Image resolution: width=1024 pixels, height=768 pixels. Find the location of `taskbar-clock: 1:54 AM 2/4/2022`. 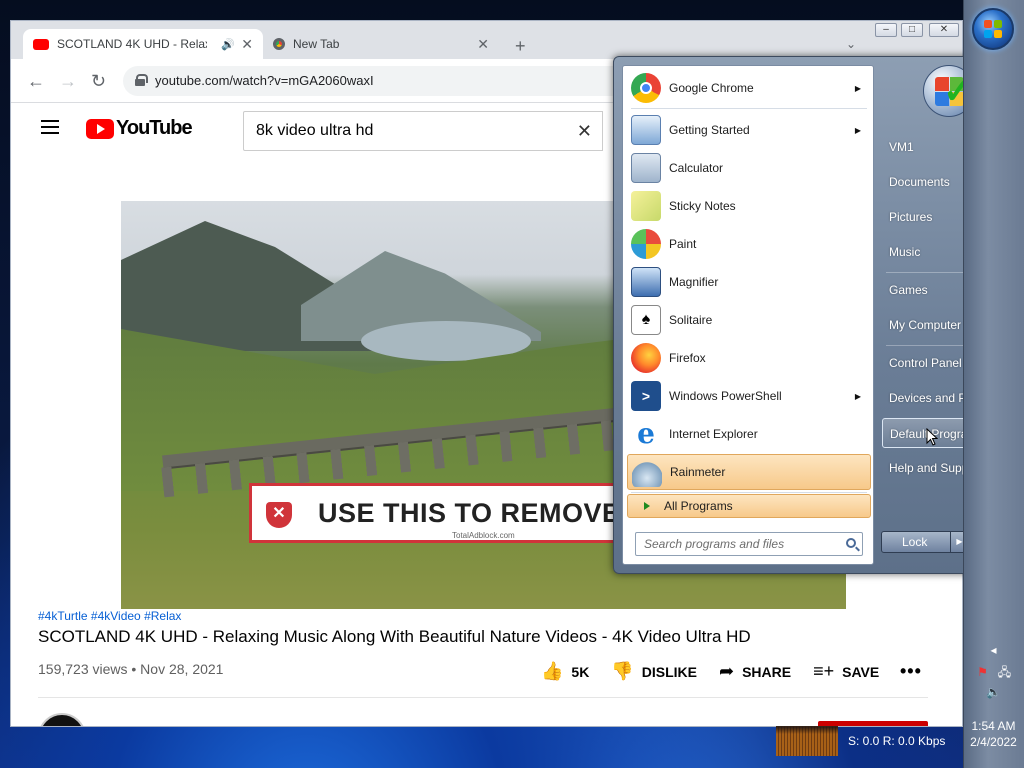

taskbar-clock: 1:54 AM 2/4/2022 is located at coordinates (993, 734).